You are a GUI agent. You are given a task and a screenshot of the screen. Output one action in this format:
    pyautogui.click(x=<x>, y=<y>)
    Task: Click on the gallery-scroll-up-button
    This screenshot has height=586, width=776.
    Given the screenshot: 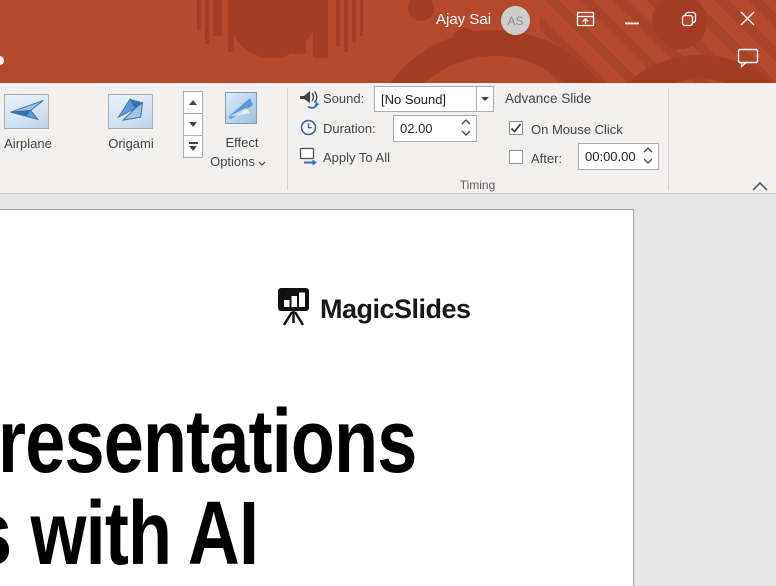 What is the action you would take?
    pyautogui.click(x=193, y=102)
    